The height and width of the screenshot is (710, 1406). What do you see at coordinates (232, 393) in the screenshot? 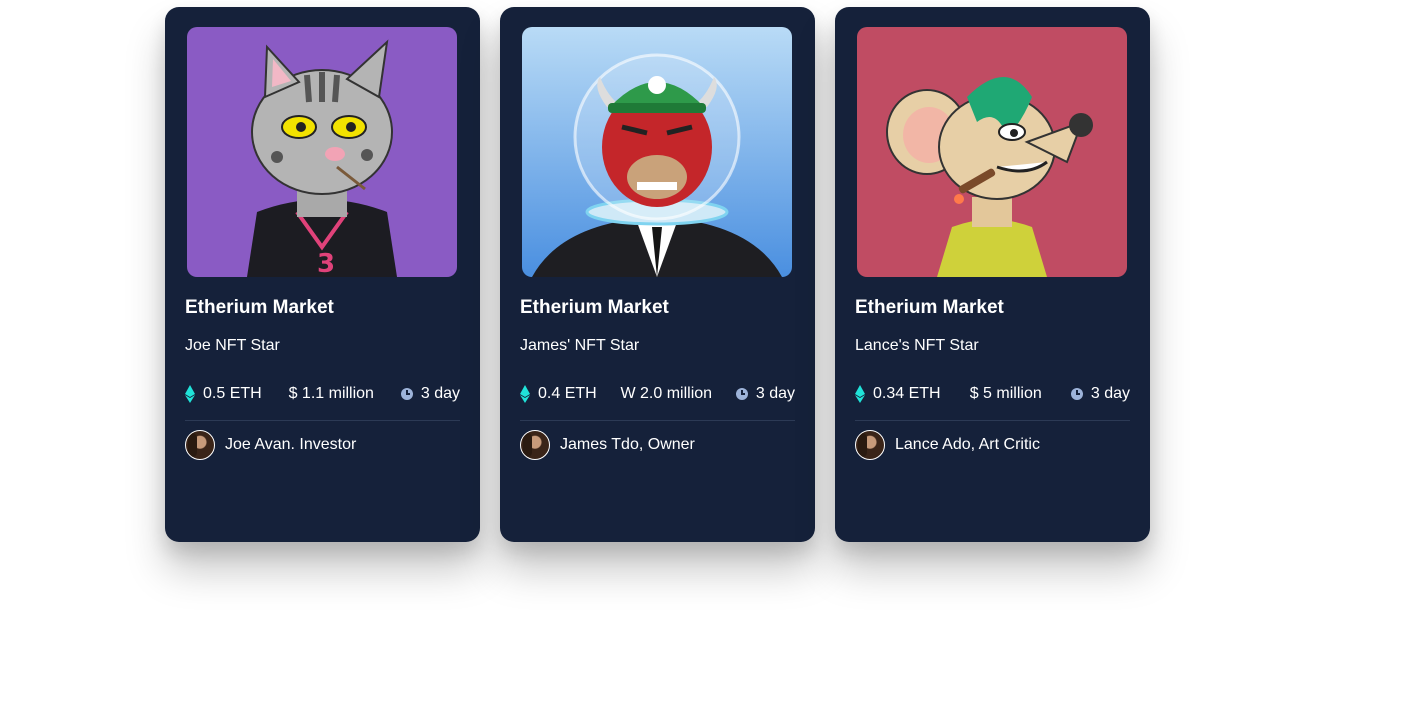
I see `eth-price: 0.5 ETH` at bounding box center [232, 393].